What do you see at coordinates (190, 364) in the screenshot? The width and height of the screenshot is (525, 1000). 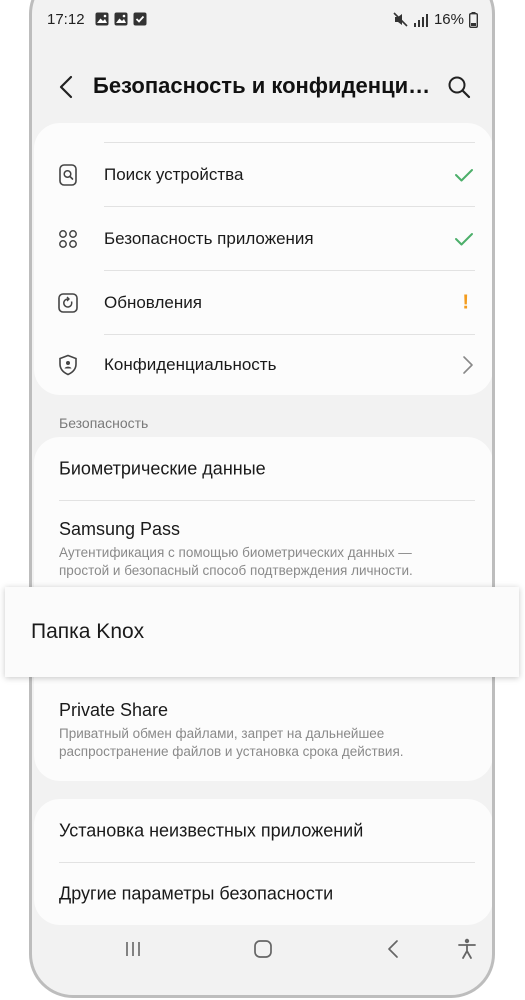 I see `privacy-label: Конфиденциальность` at bounding box center [190, 364].